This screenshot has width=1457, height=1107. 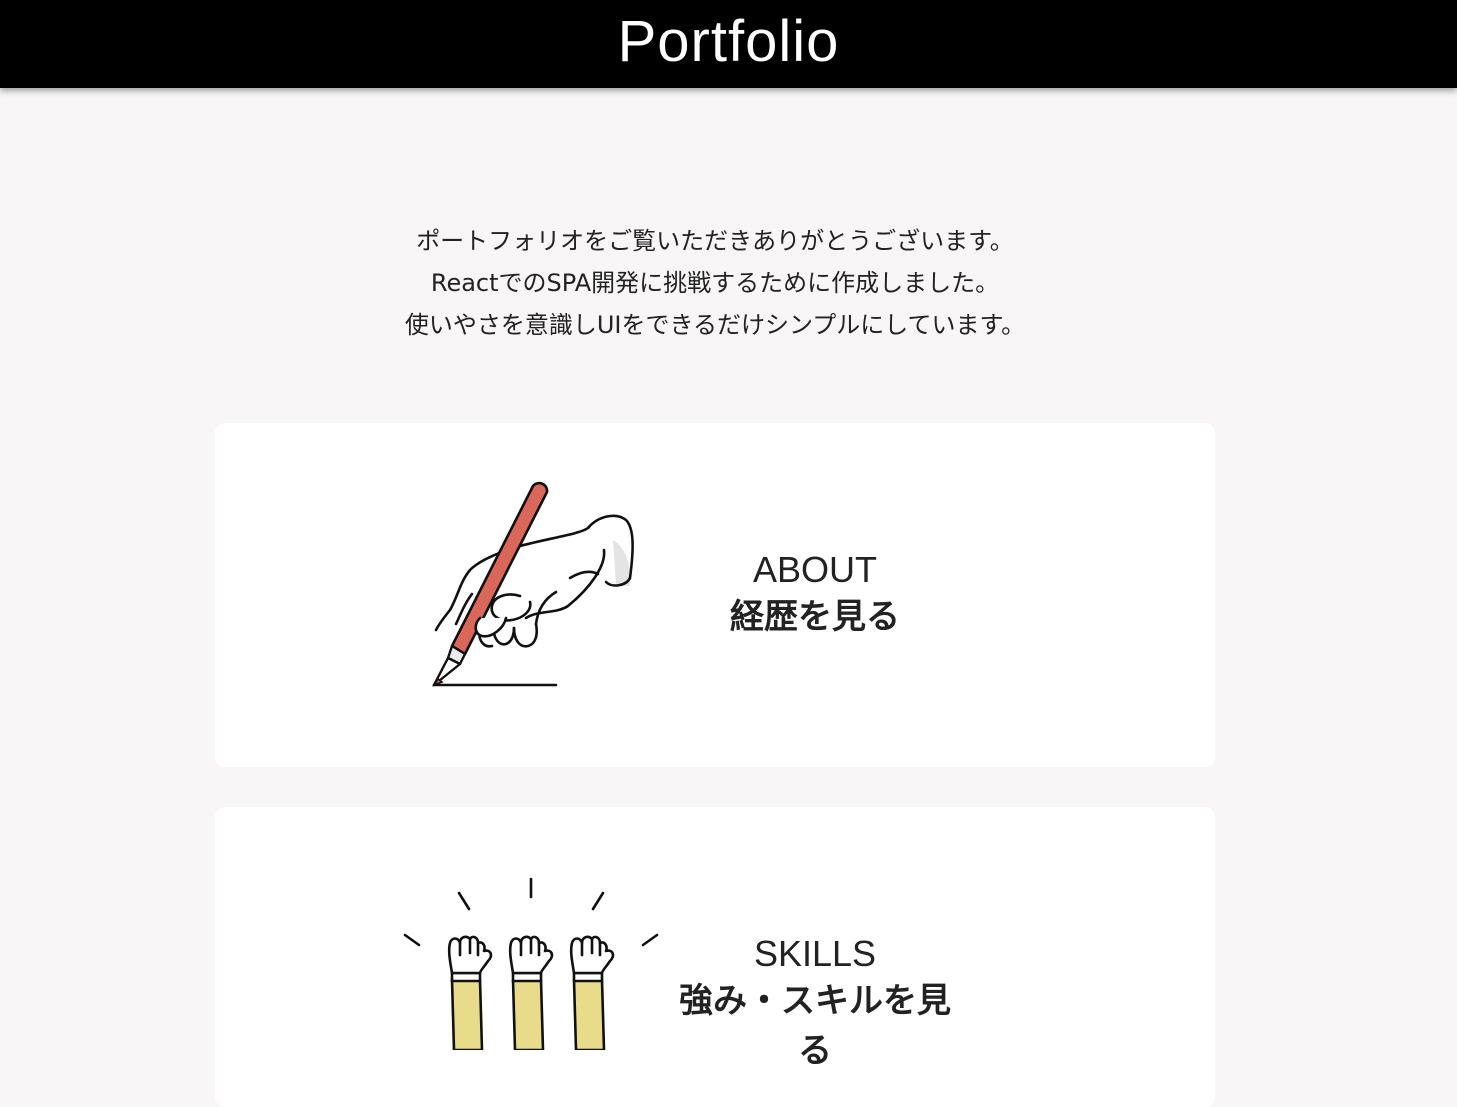 I want to click on skills-title-ja: 強み・スキルを見る, so click(x=815, y=1026).